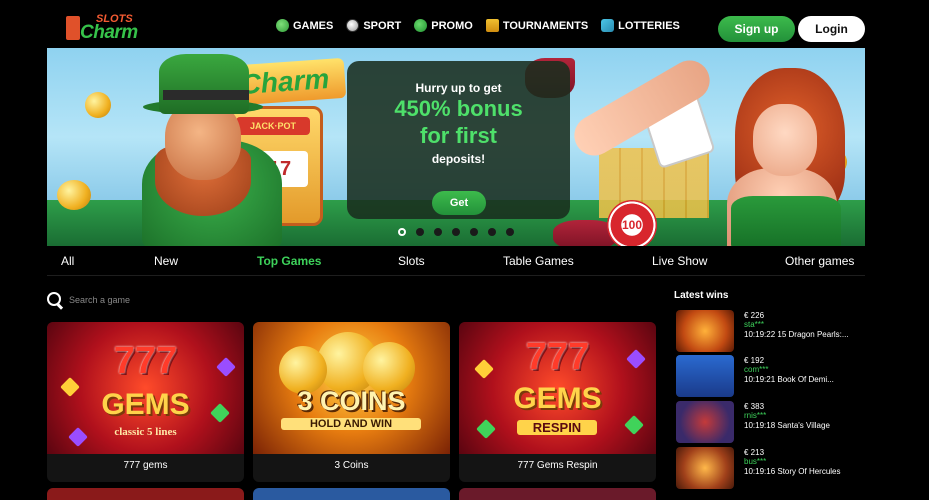  Describe the element at coordinates (109, 32) in the screenshot. I see `logo-charm-text: Charm` at that location.